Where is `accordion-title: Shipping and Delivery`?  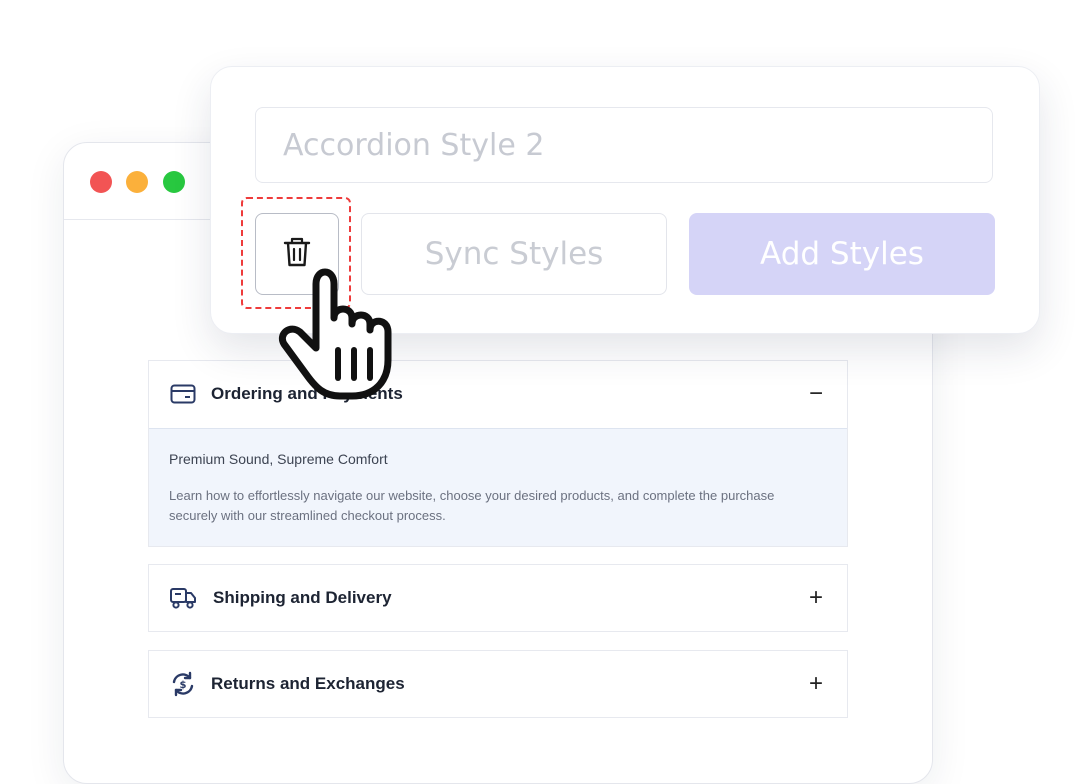
accordion-title: Shipping and Delivery is located at coordinates (302, 597).